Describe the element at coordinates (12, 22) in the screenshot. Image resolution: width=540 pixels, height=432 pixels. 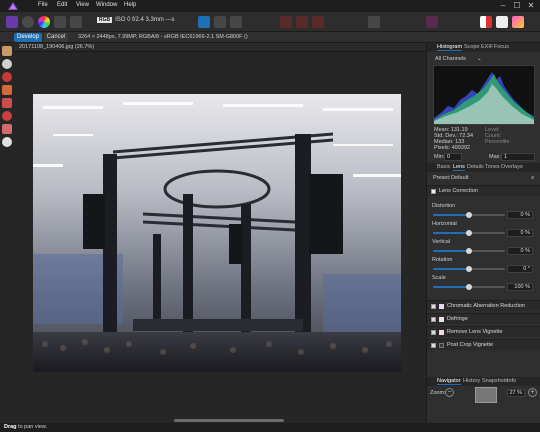
I see `photo-persona-icon` at that location.